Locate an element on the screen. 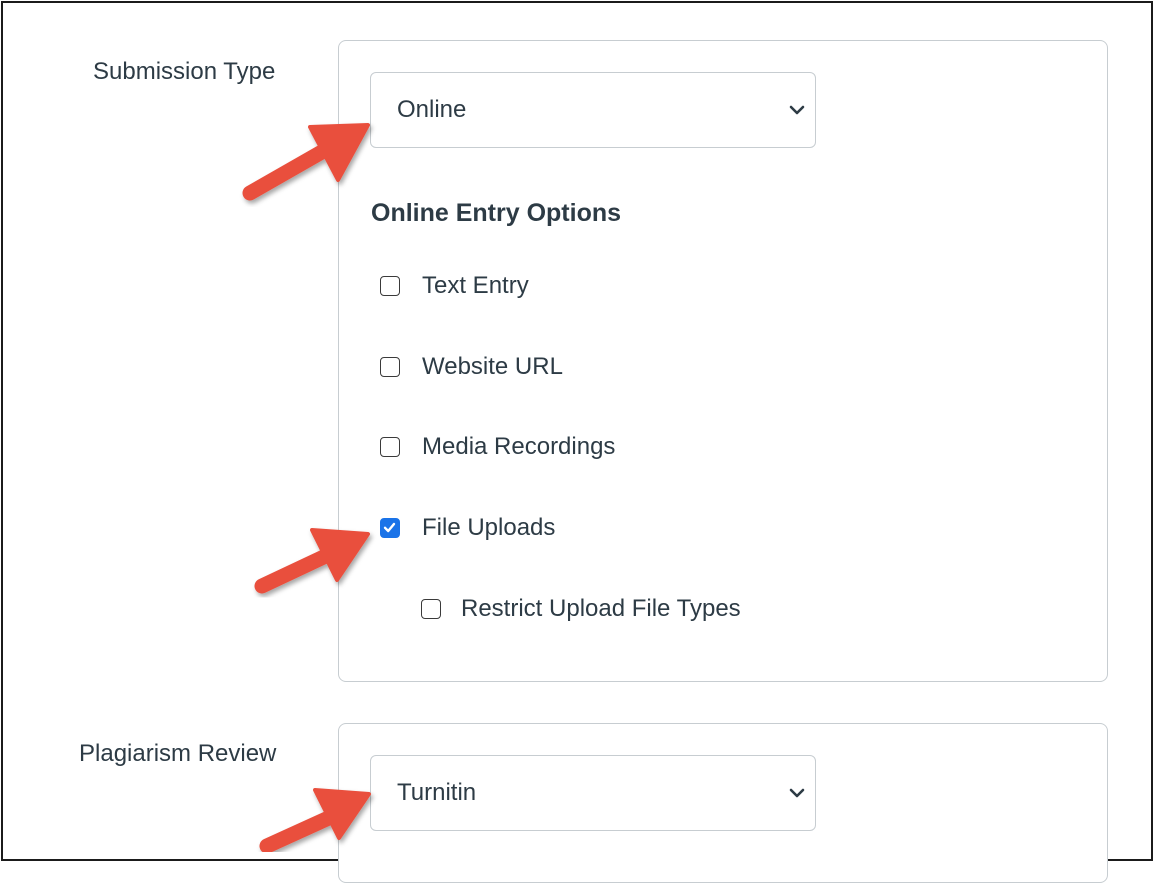 The image size is (1157, 883). plagiarism-review-label: Plagiarism Review is located at coordinates (178, 753).